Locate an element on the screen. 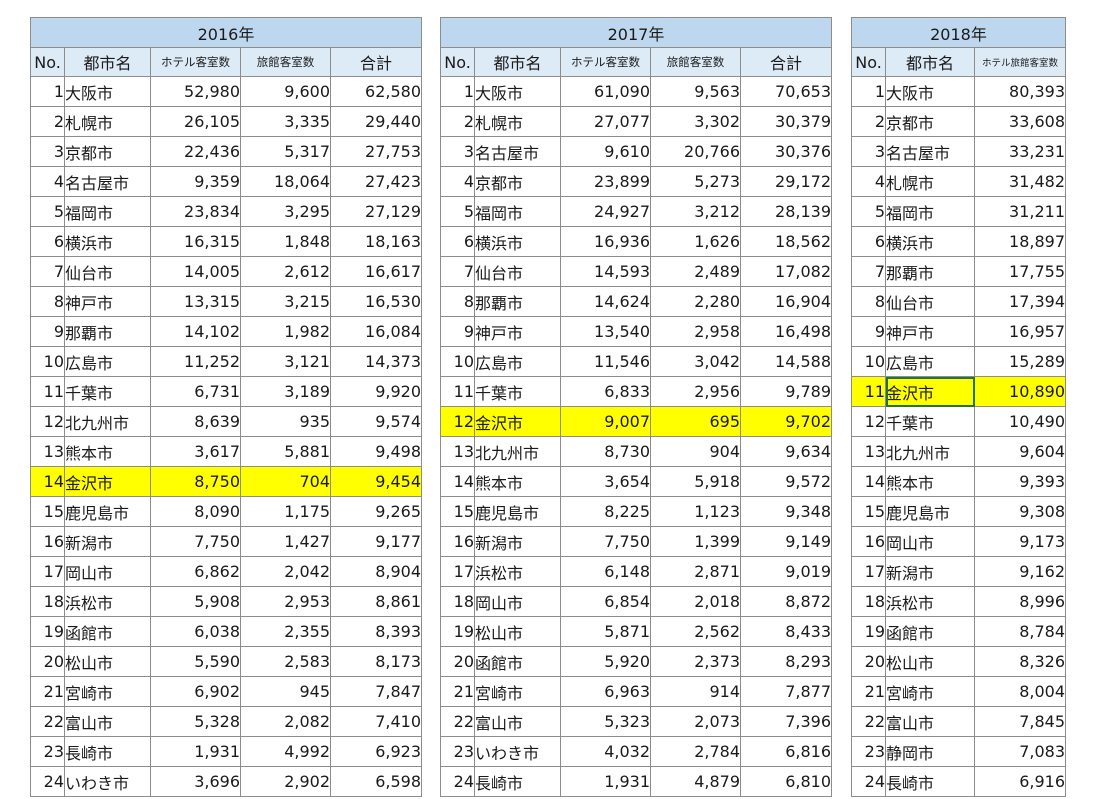  city-name-cell: 北九州市 is located at coordinates (930, 451).